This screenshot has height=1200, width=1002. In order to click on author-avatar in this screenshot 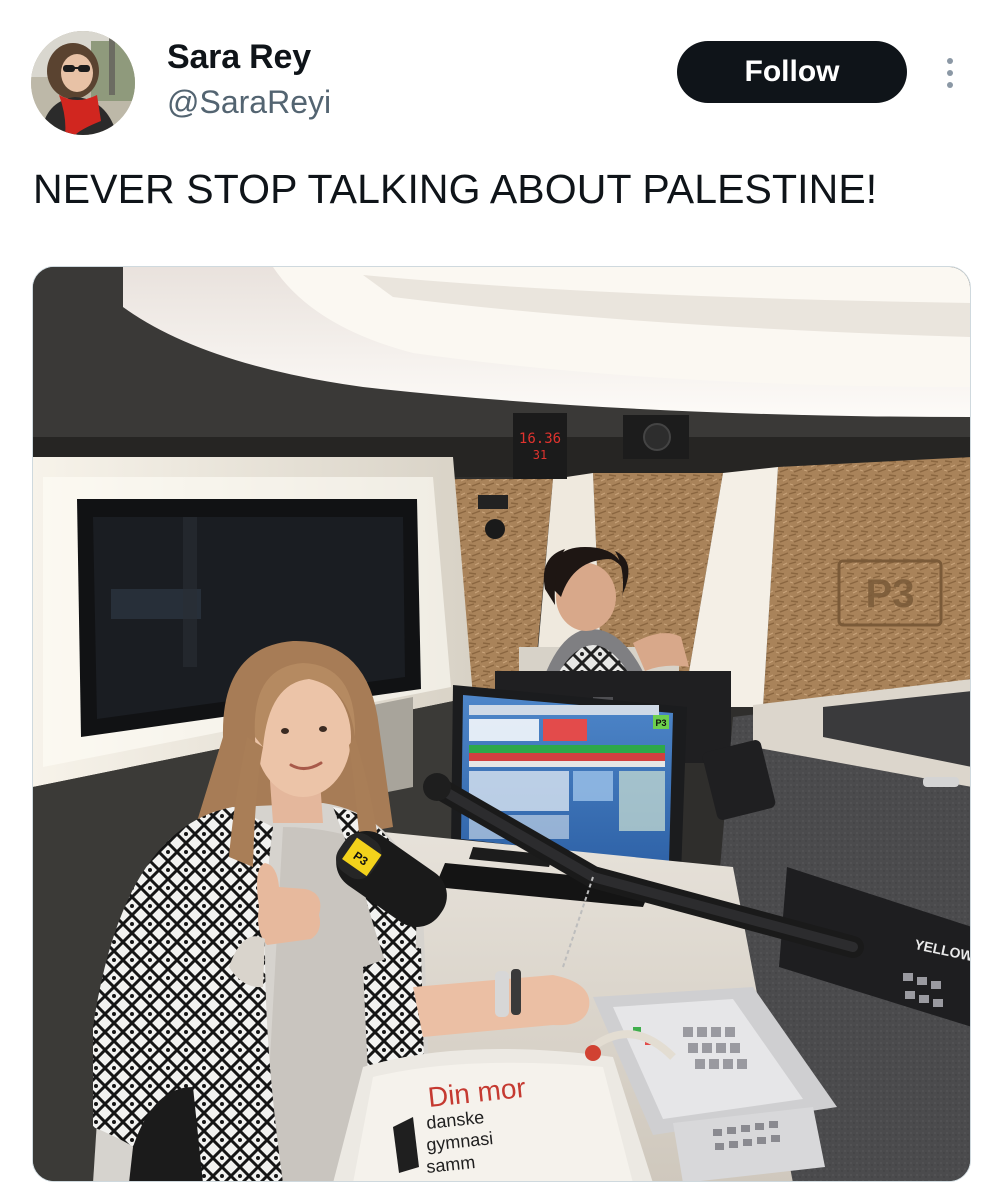, I will do `click(83, 83)`.